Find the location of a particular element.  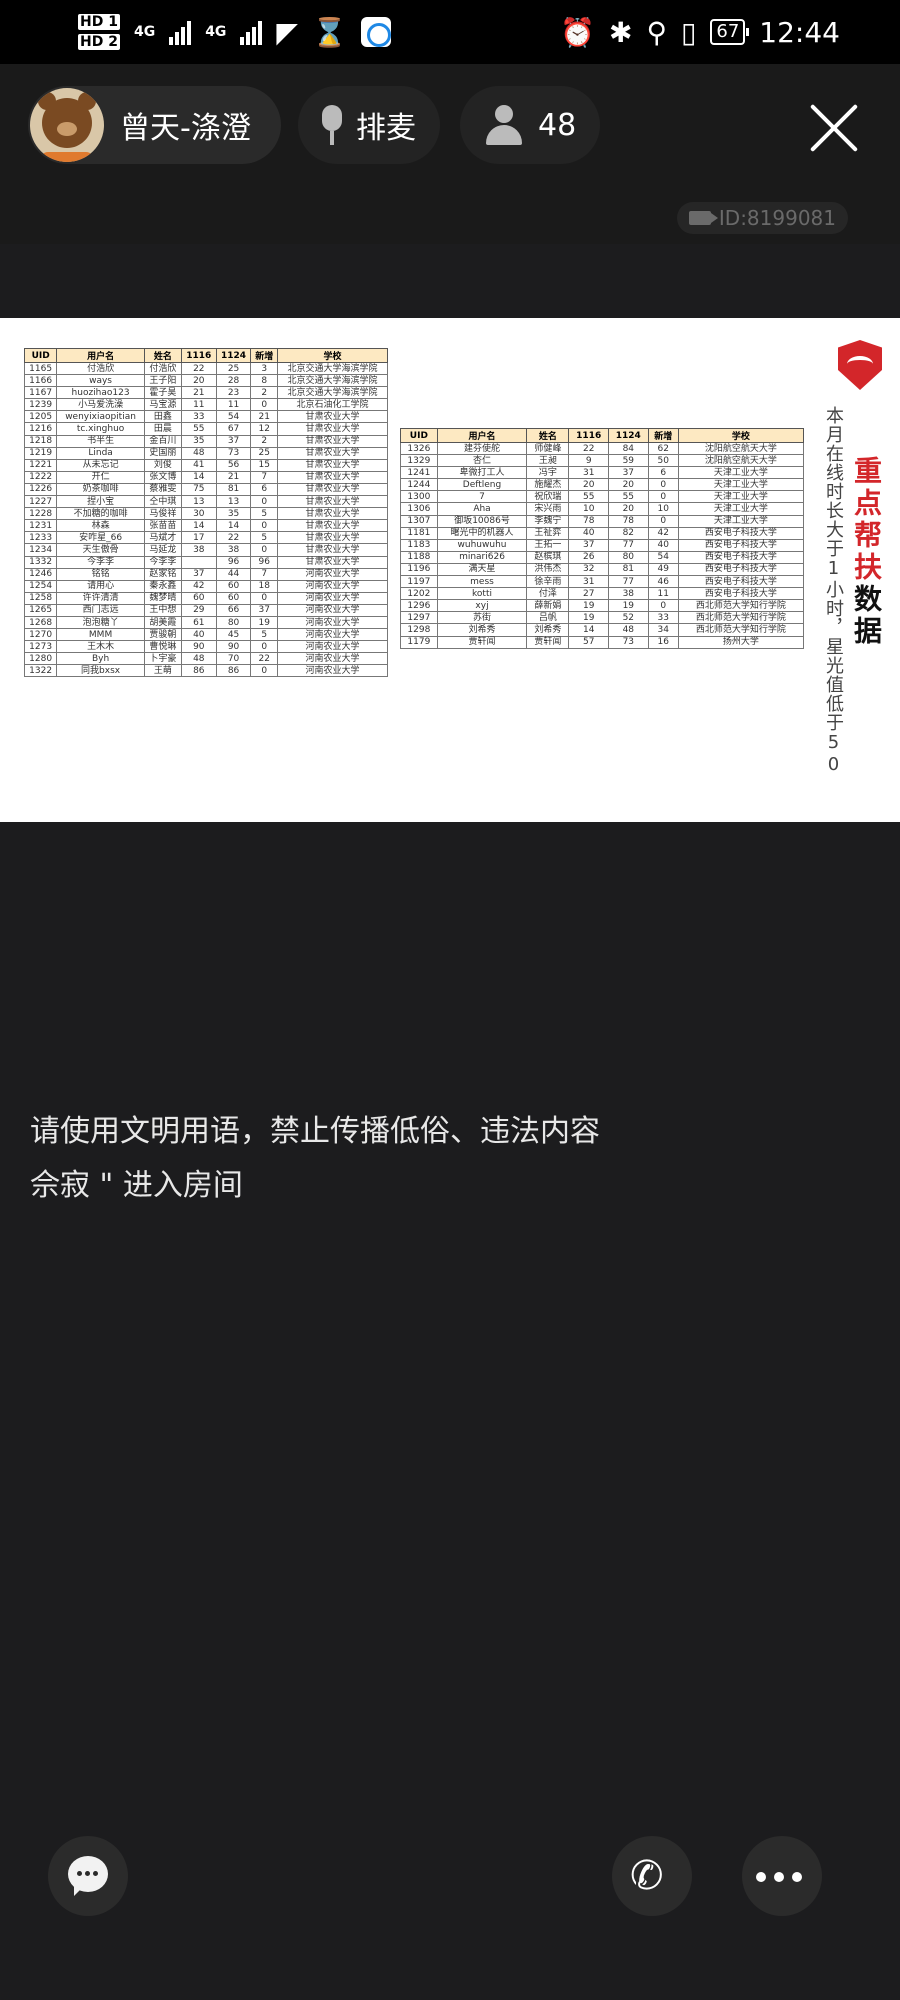

table-cell: 81 is located at coordinates (628, 569).